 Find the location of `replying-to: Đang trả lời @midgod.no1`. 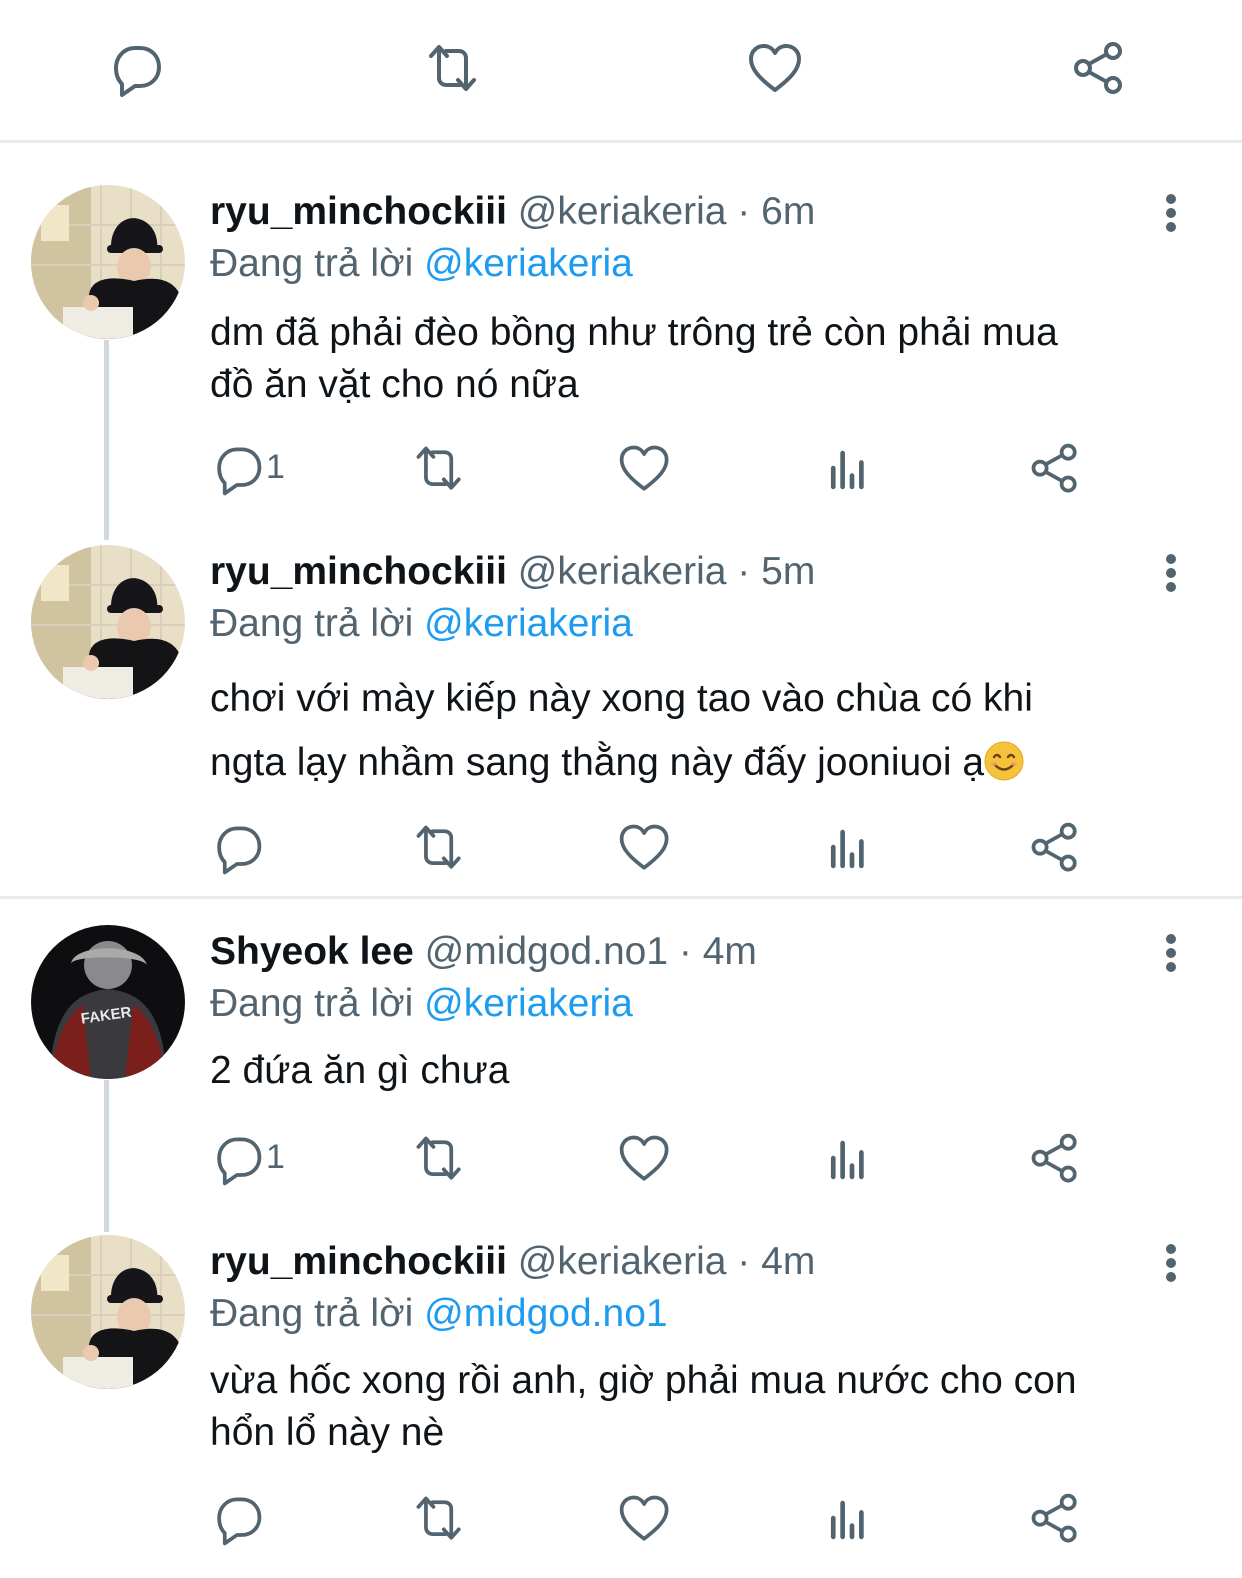

replying-to: Đang trả lời @midgod.no1 is located at coordinates (439, 1313).